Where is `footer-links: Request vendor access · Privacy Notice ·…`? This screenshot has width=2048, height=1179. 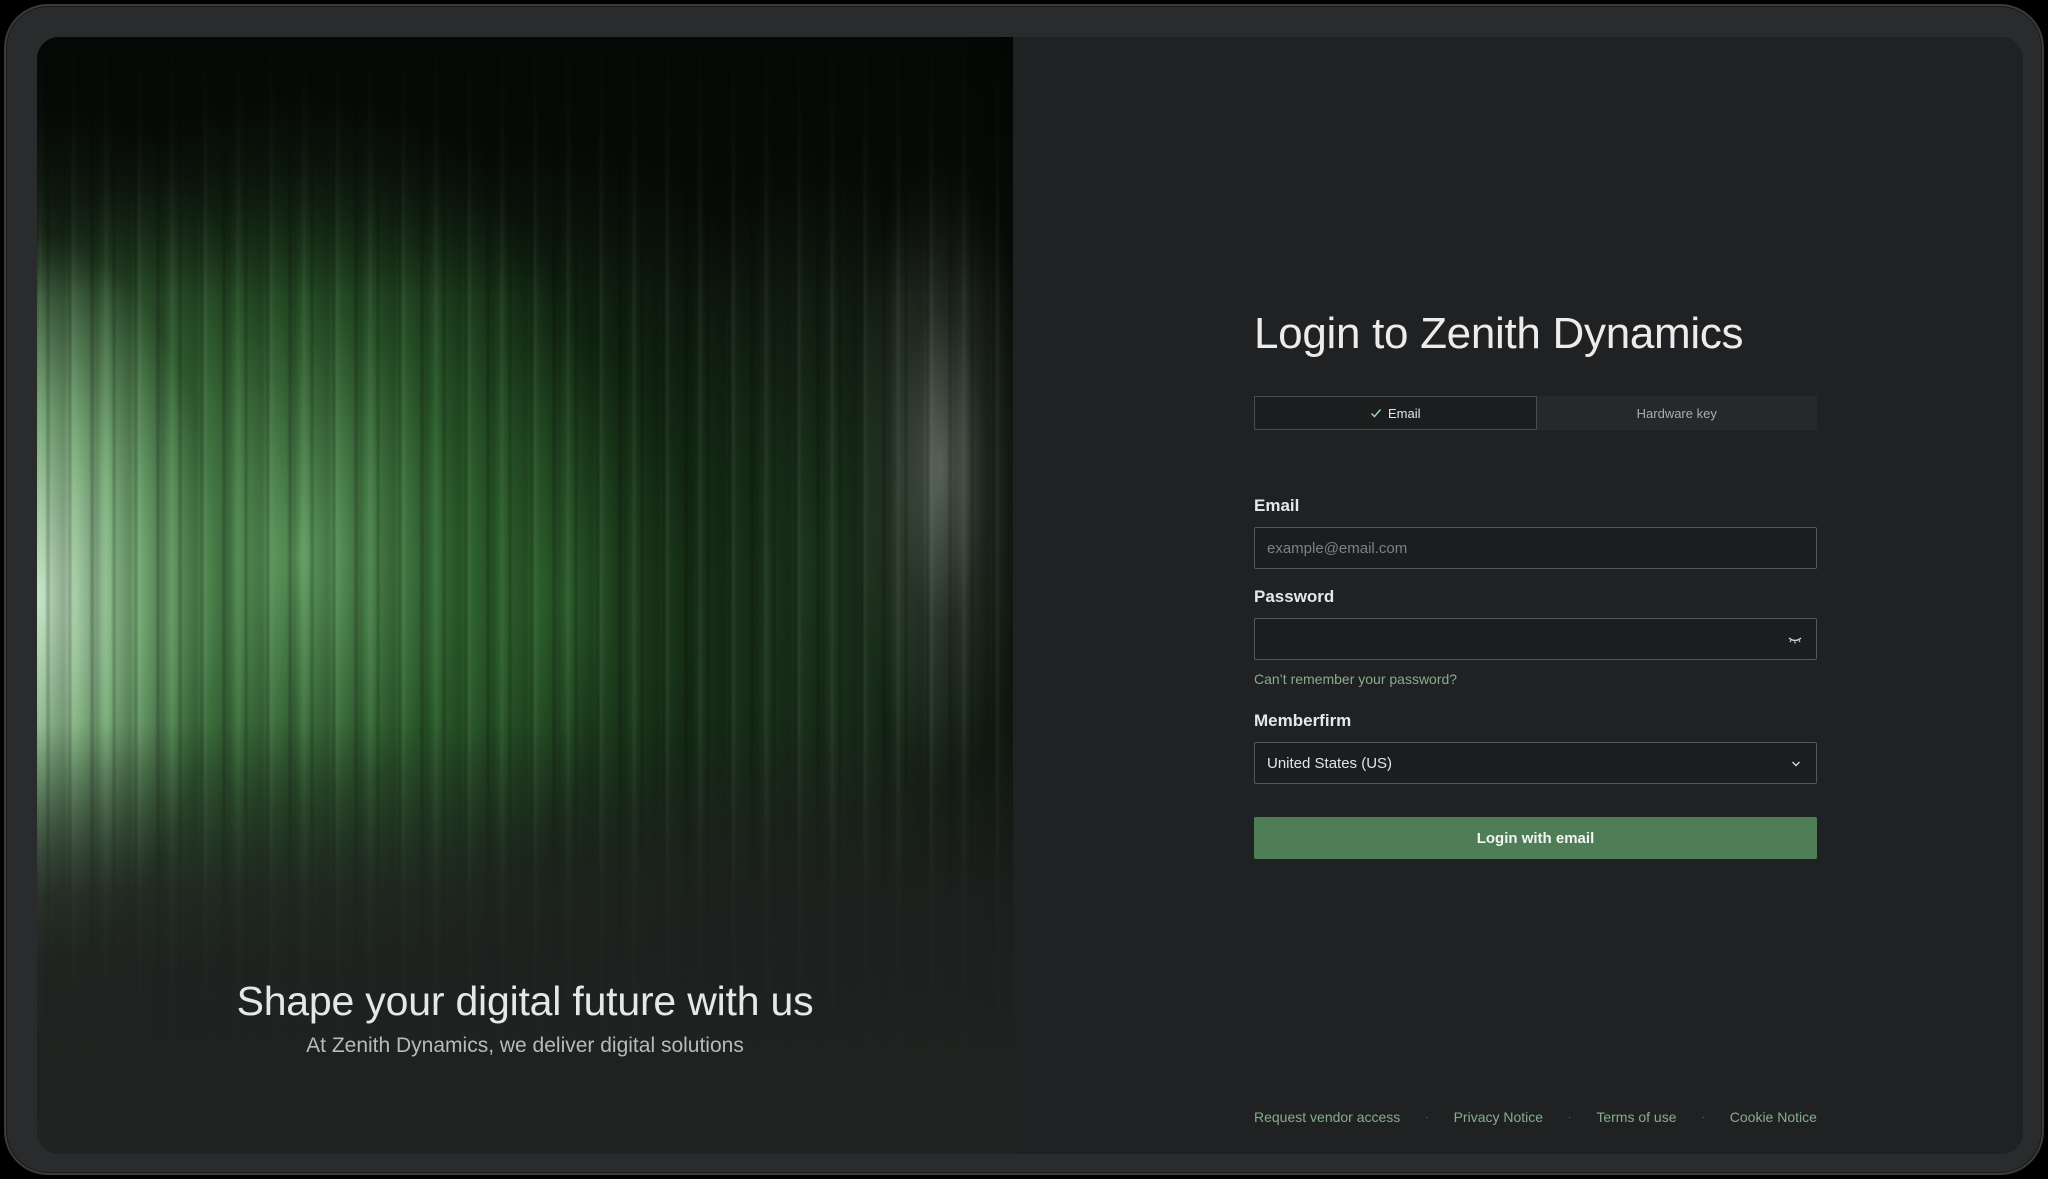
footer-links: Request vendor access · Privacy Notice ·… is located at coordinates (1535, 1117).